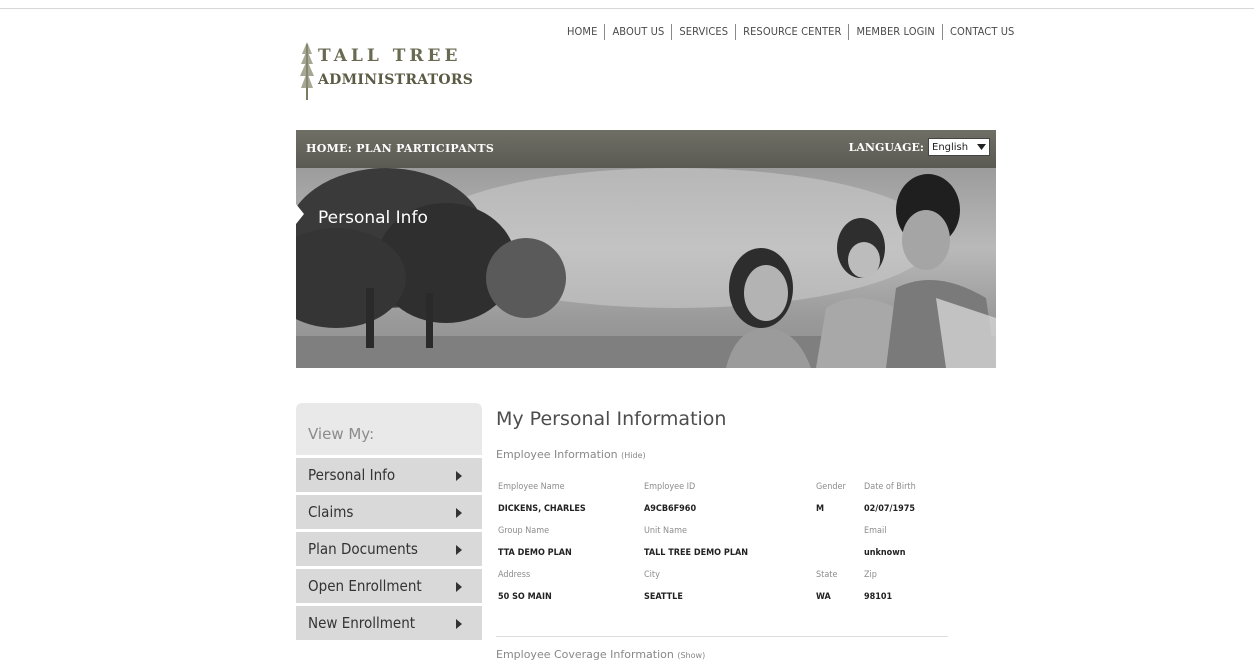  What do you see at coordinates (886, 147) in the screenshot?
I see `language-label: LANGUAGE:` at bounding box center [886, 147].